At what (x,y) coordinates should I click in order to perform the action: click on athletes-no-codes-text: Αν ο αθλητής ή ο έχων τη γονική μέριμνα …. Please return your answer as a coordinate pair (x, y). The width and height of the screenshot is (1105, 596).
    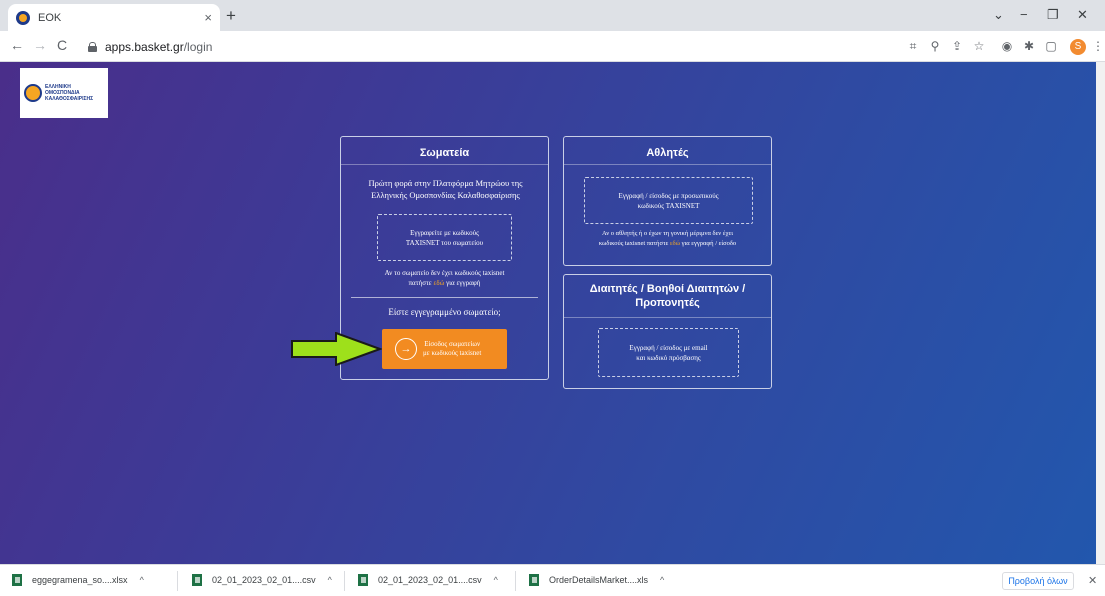
    Looking at the image, I should click on (667, 238).